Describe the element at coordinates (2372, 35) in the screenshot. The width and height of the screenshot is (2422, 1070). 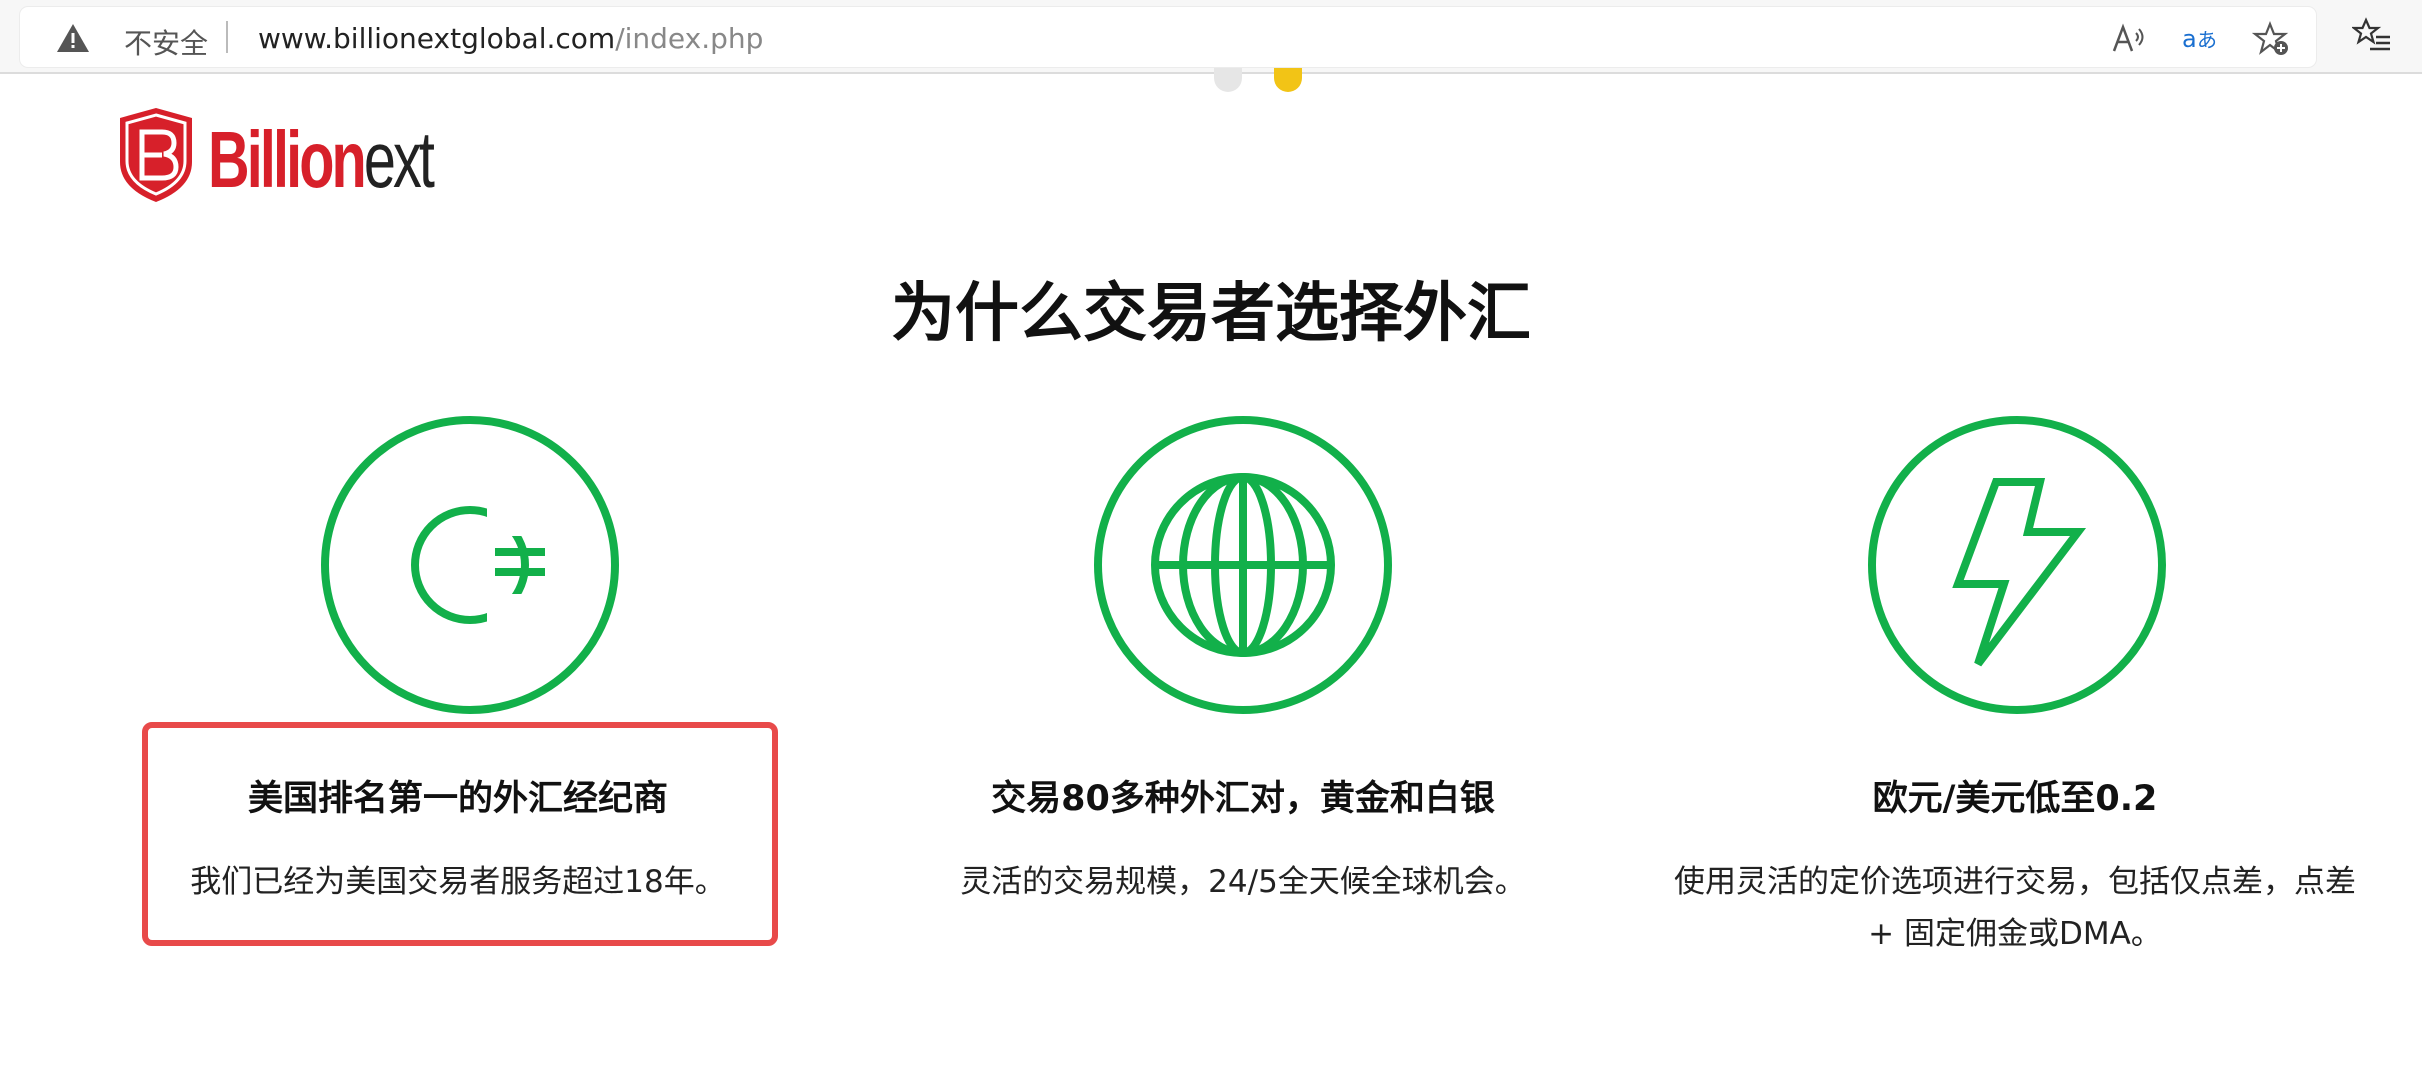
I see `favorites-icon` at that location.